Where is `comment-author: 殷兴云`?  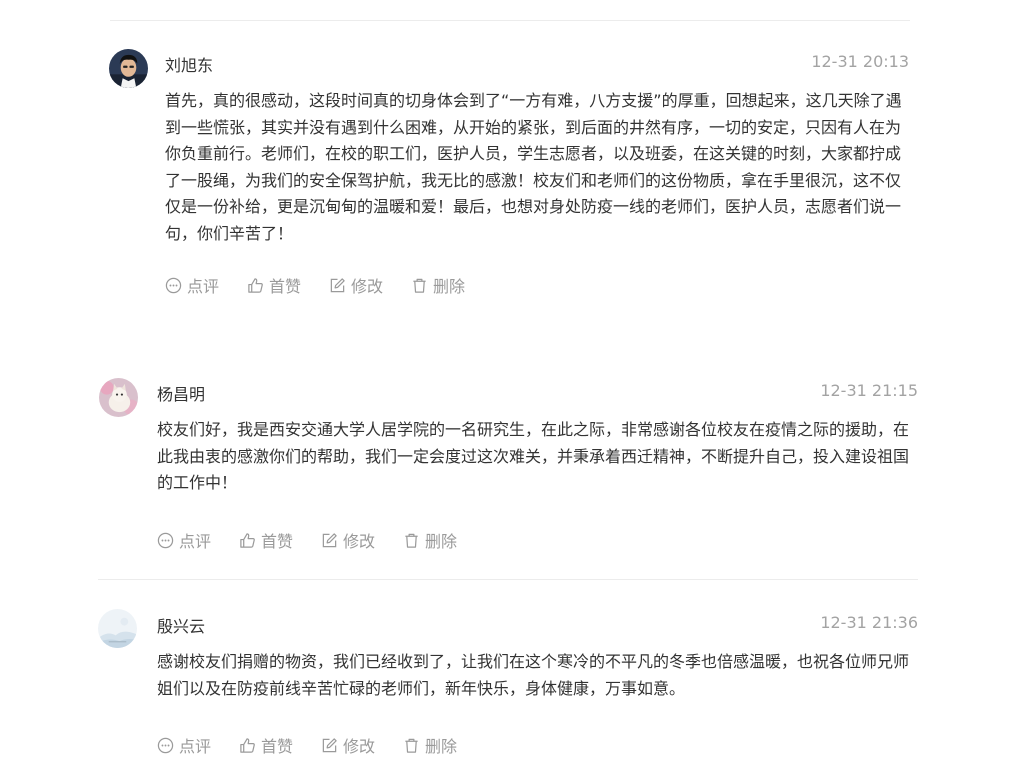 comment-author: 殷兴云 is located at coordinates (181, 626).